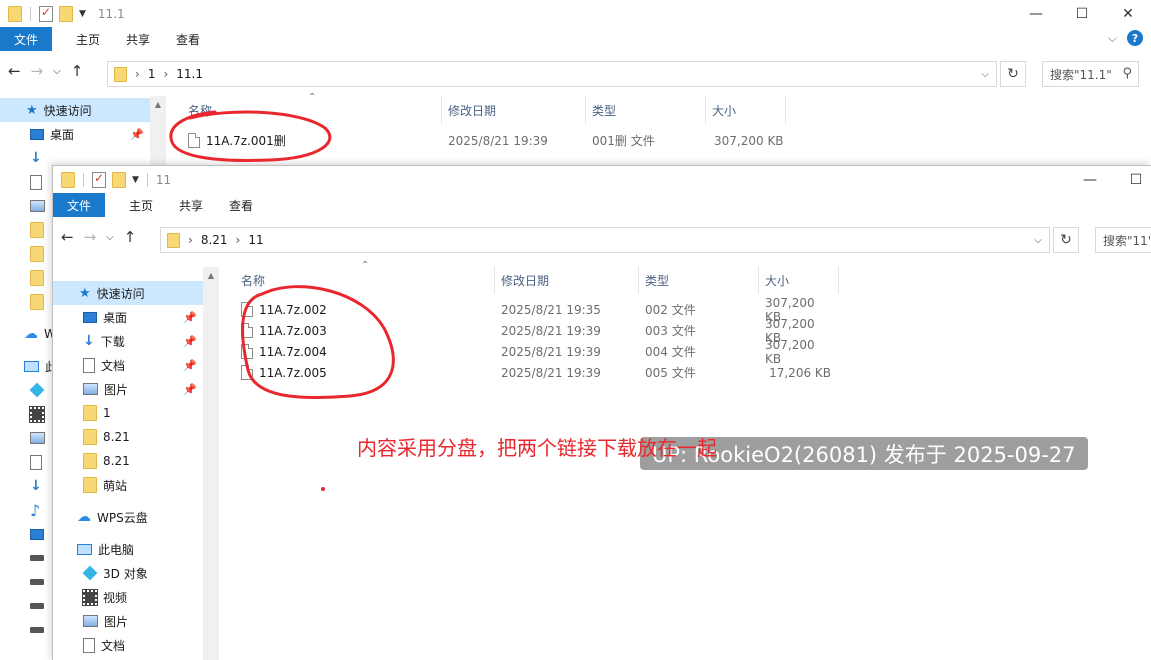  Describe the element at coordinates (128, 597) in the screenshot. I see `sidebar-item-video: 视频` at that location.